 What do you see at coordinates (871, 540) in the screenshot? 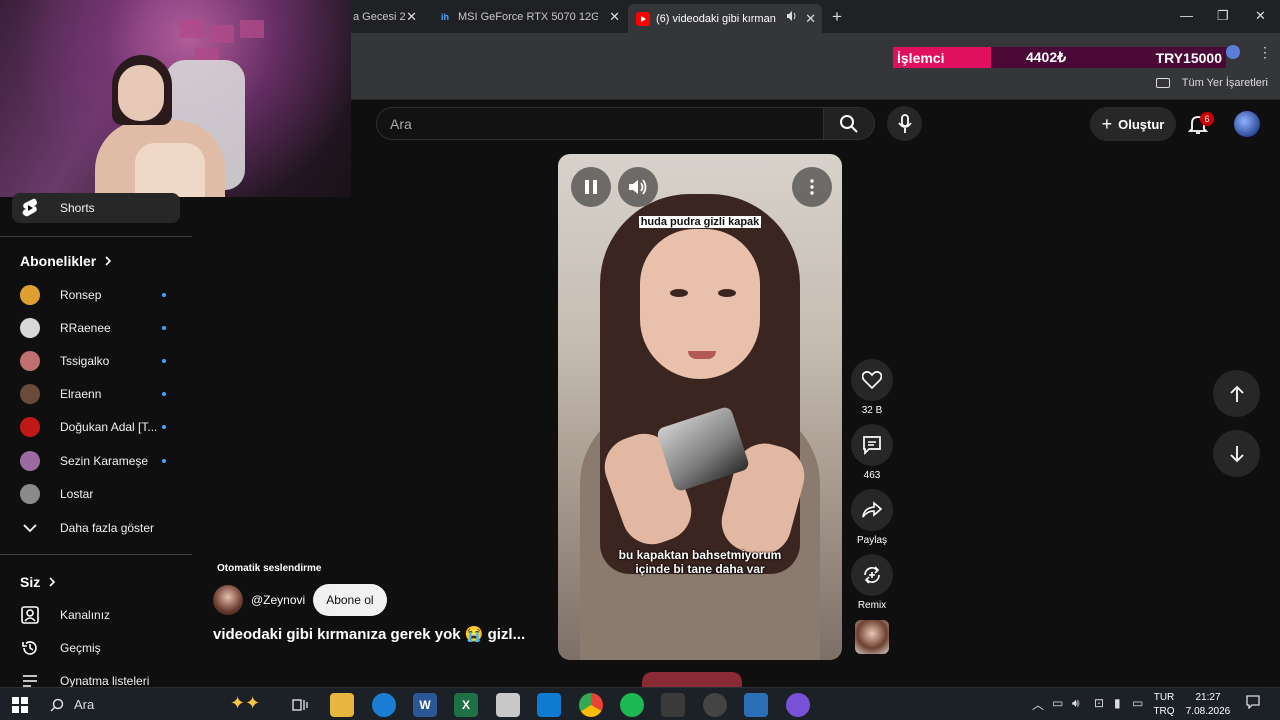
I see `share-label: Paylaş` at bounding box center [871, 540].